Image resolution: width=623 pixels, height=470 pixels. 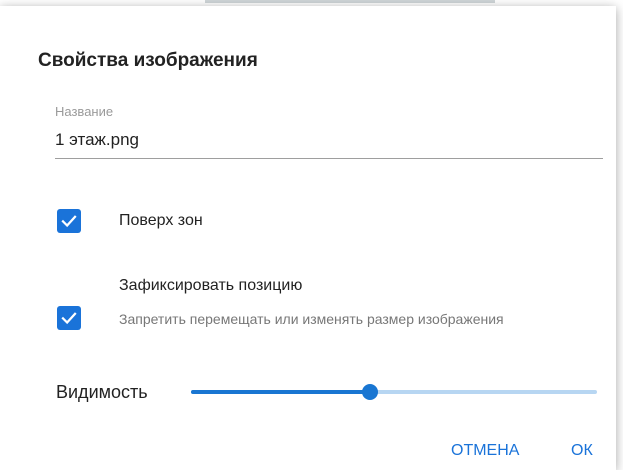 I want to click on name-field-label: Название, so click(x=84, y=111).